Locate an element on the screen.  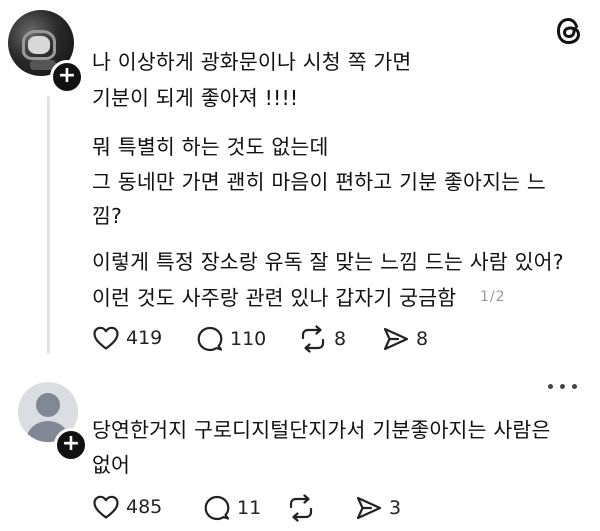
share-count: 8 is located at coordinates (422, 339).